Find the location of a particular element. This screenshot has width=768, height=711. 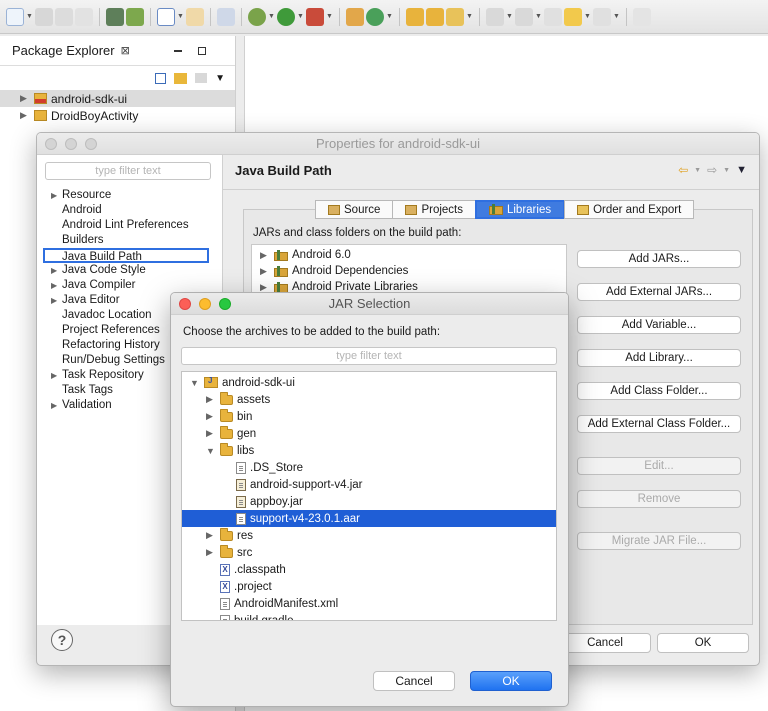

open-type-icon is located at coordinates (415, 16).